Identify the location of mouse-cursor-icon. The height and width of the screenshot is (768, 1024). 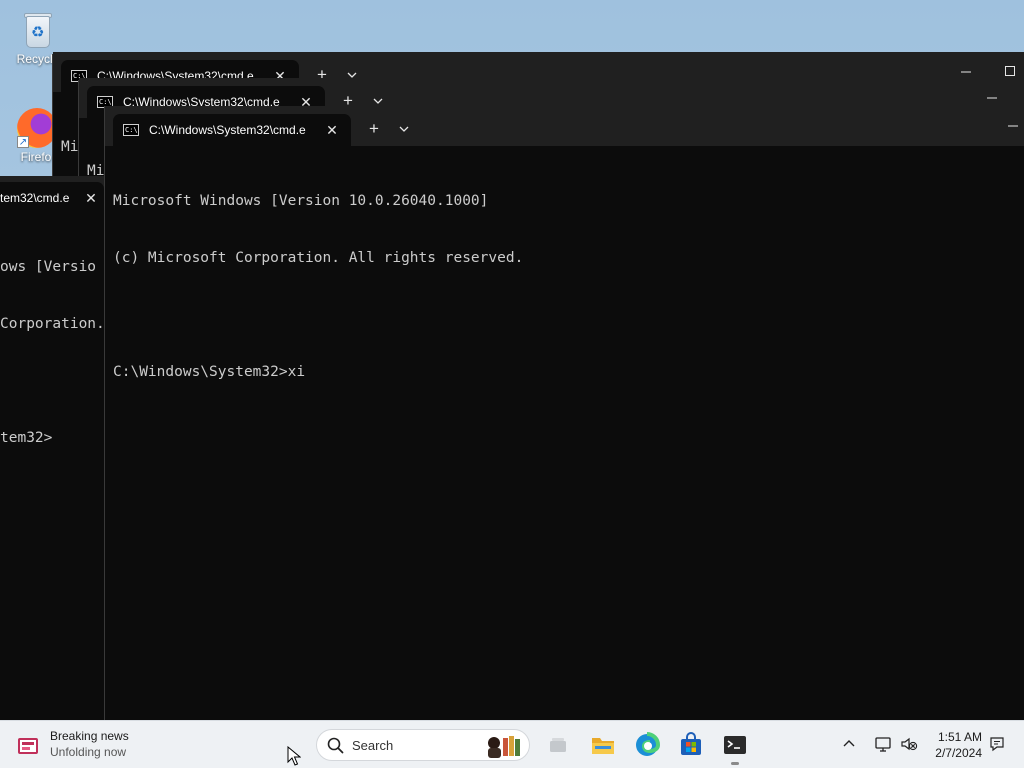
(294, 756).